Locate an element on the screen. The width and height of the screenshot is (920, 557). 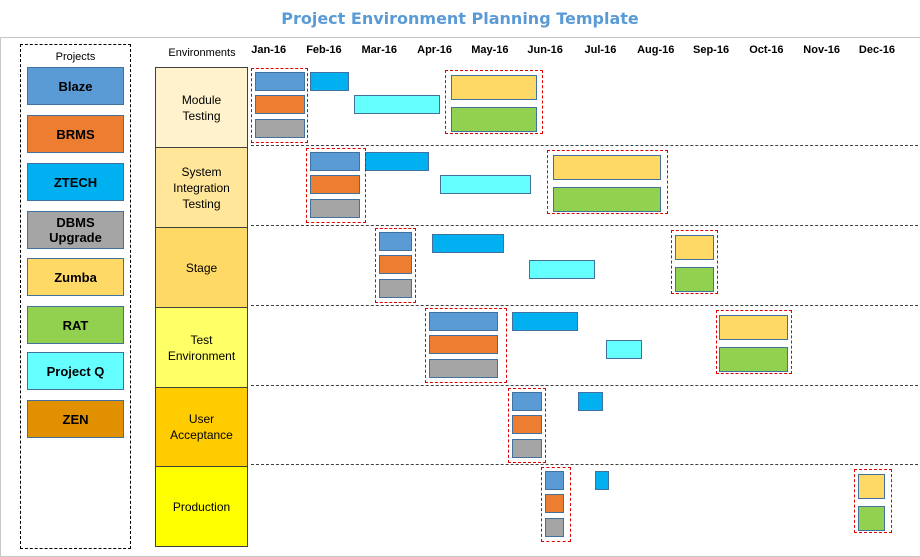
environment-test-environment: Test Environment is located at coordinates (201, 347).